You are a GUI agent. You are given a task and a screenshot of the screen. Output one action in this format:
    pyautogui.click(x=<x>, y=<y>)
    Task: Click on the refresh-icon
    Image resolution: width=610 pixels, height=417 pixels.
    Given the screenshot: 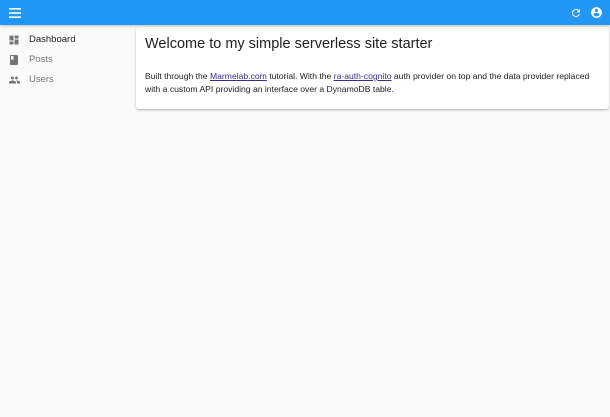 What is the action you would take?
    pyautogui.click(x=575, y=12)
    